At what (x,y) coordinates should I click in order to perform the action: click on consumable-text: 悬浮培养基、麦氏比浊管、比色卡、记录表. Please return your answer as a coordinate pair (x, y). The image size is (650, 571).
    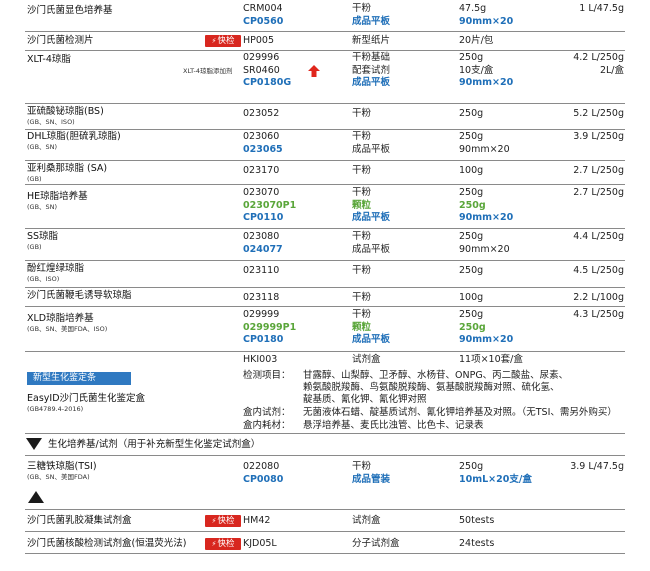
    Looking at the image, I should click on (393, 425).